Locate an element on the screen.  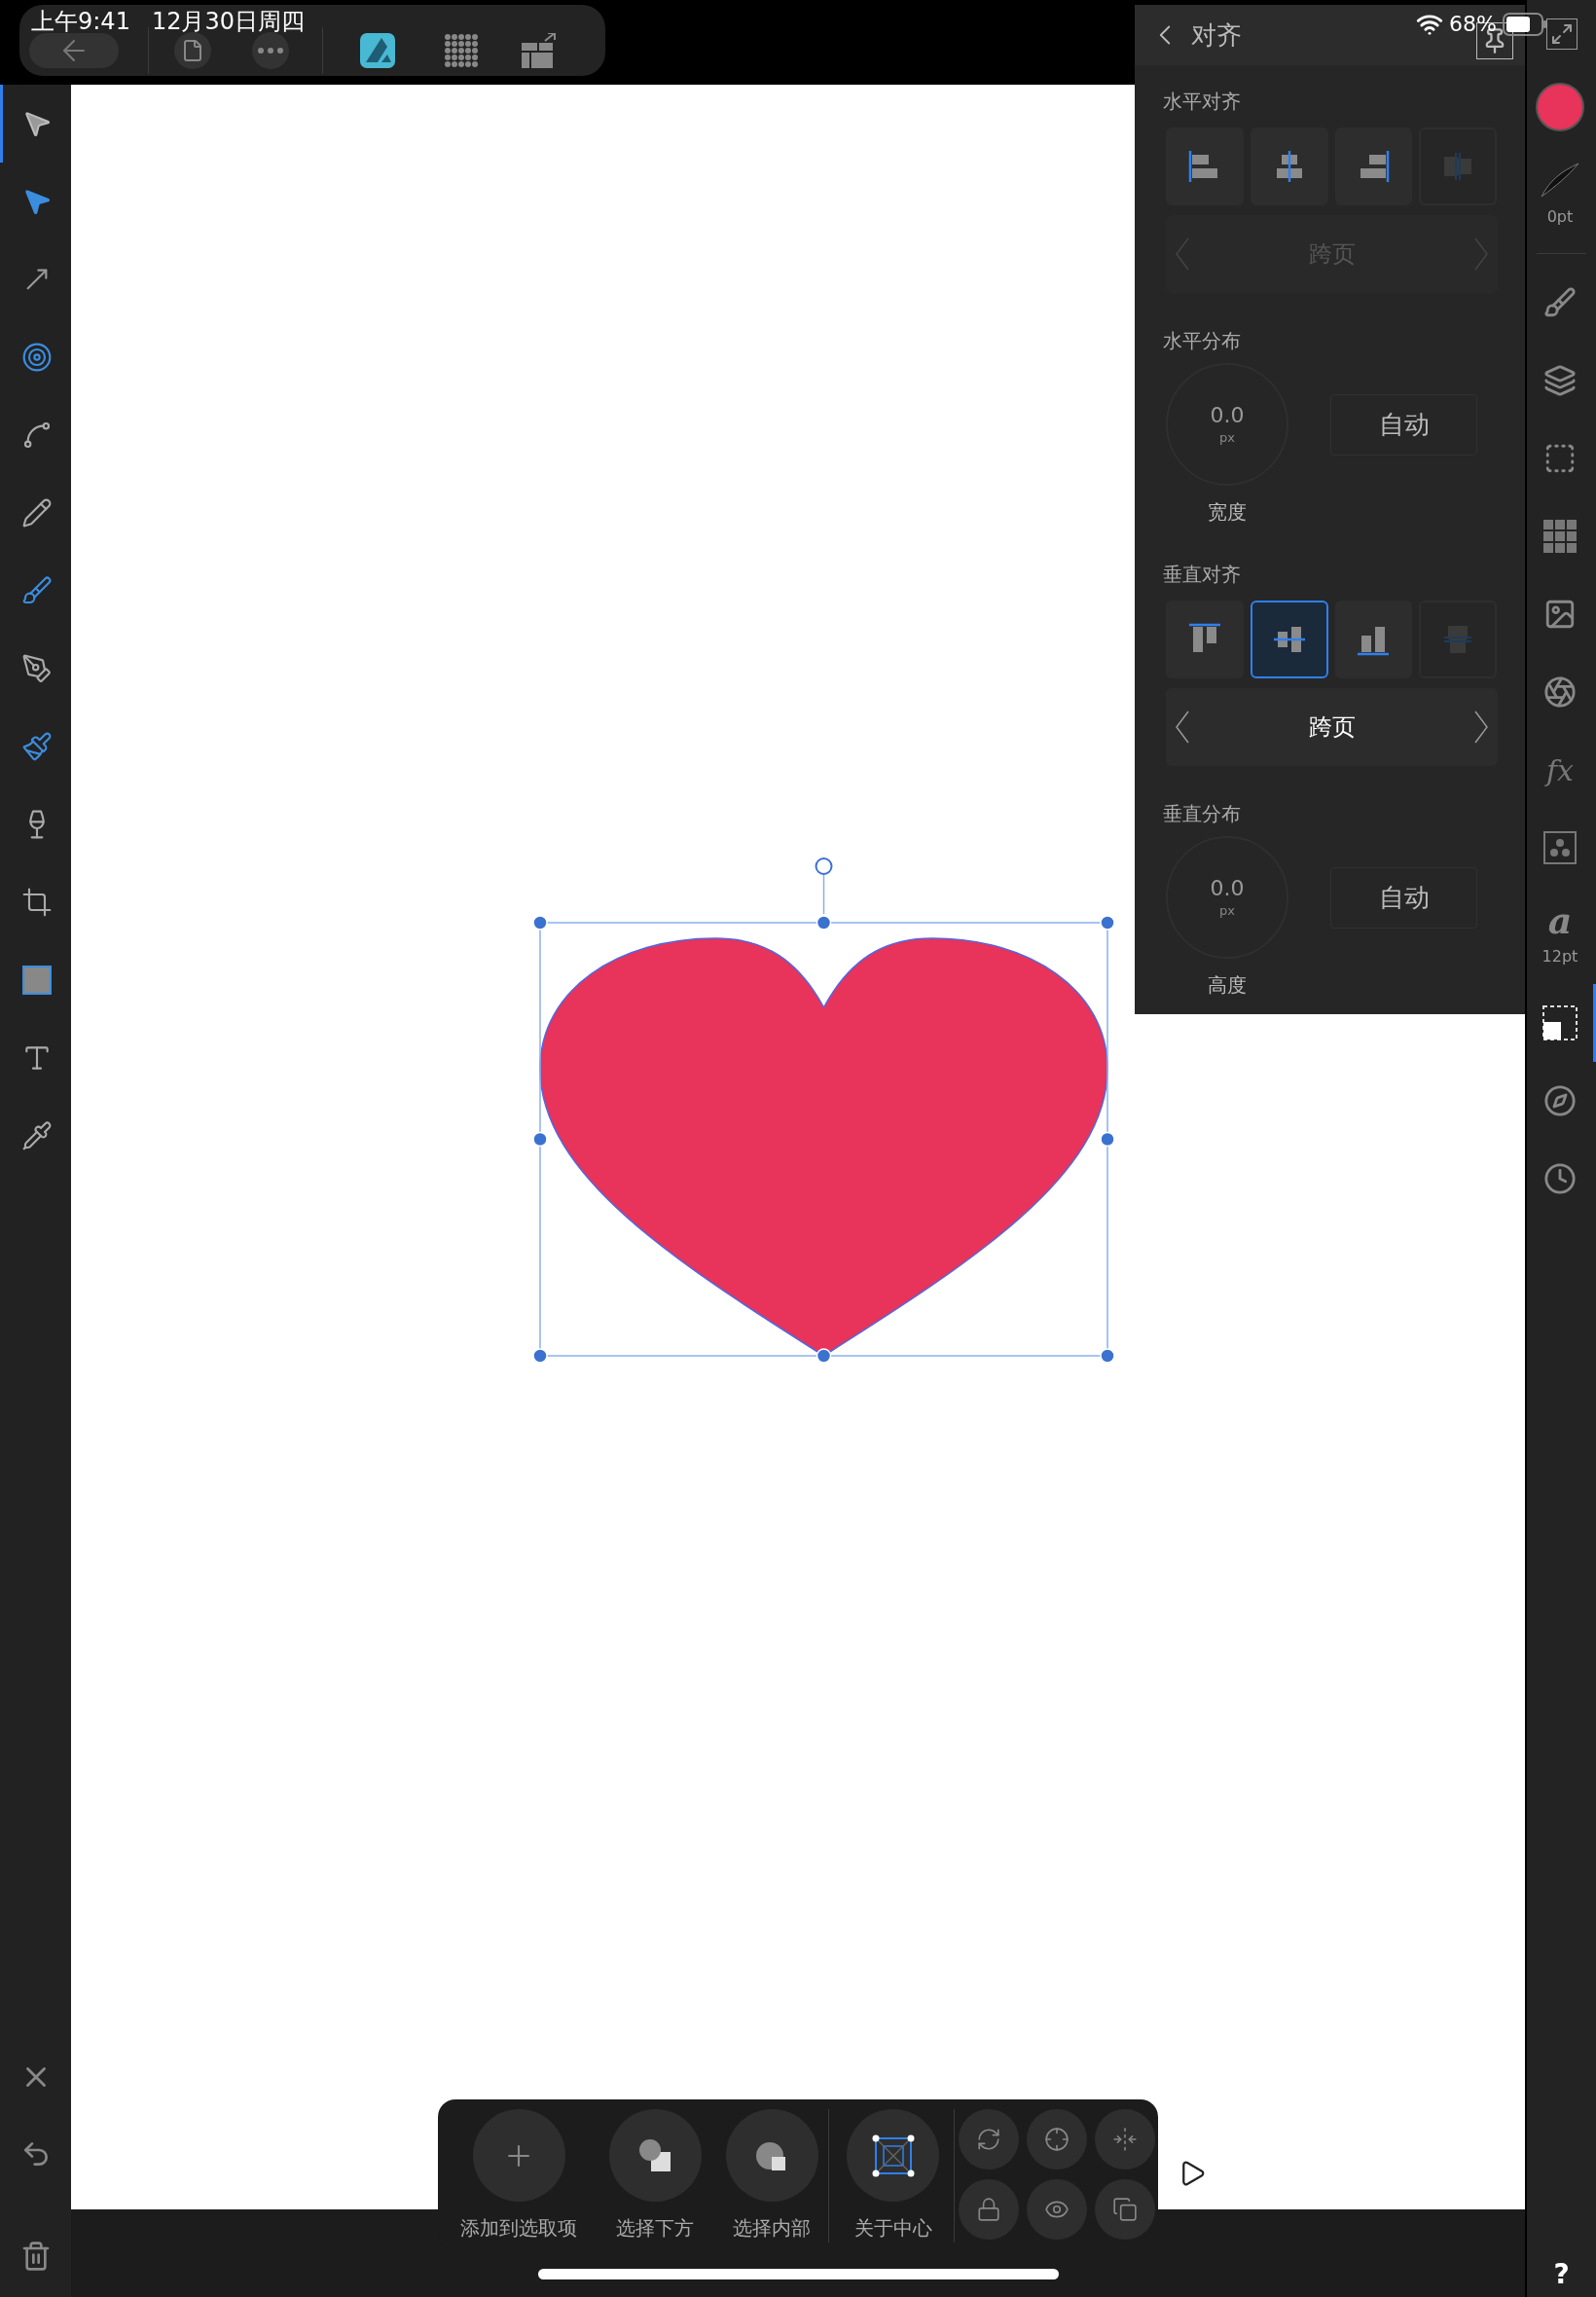
battery-percent: 68% is located at coordinates (1473, 25).